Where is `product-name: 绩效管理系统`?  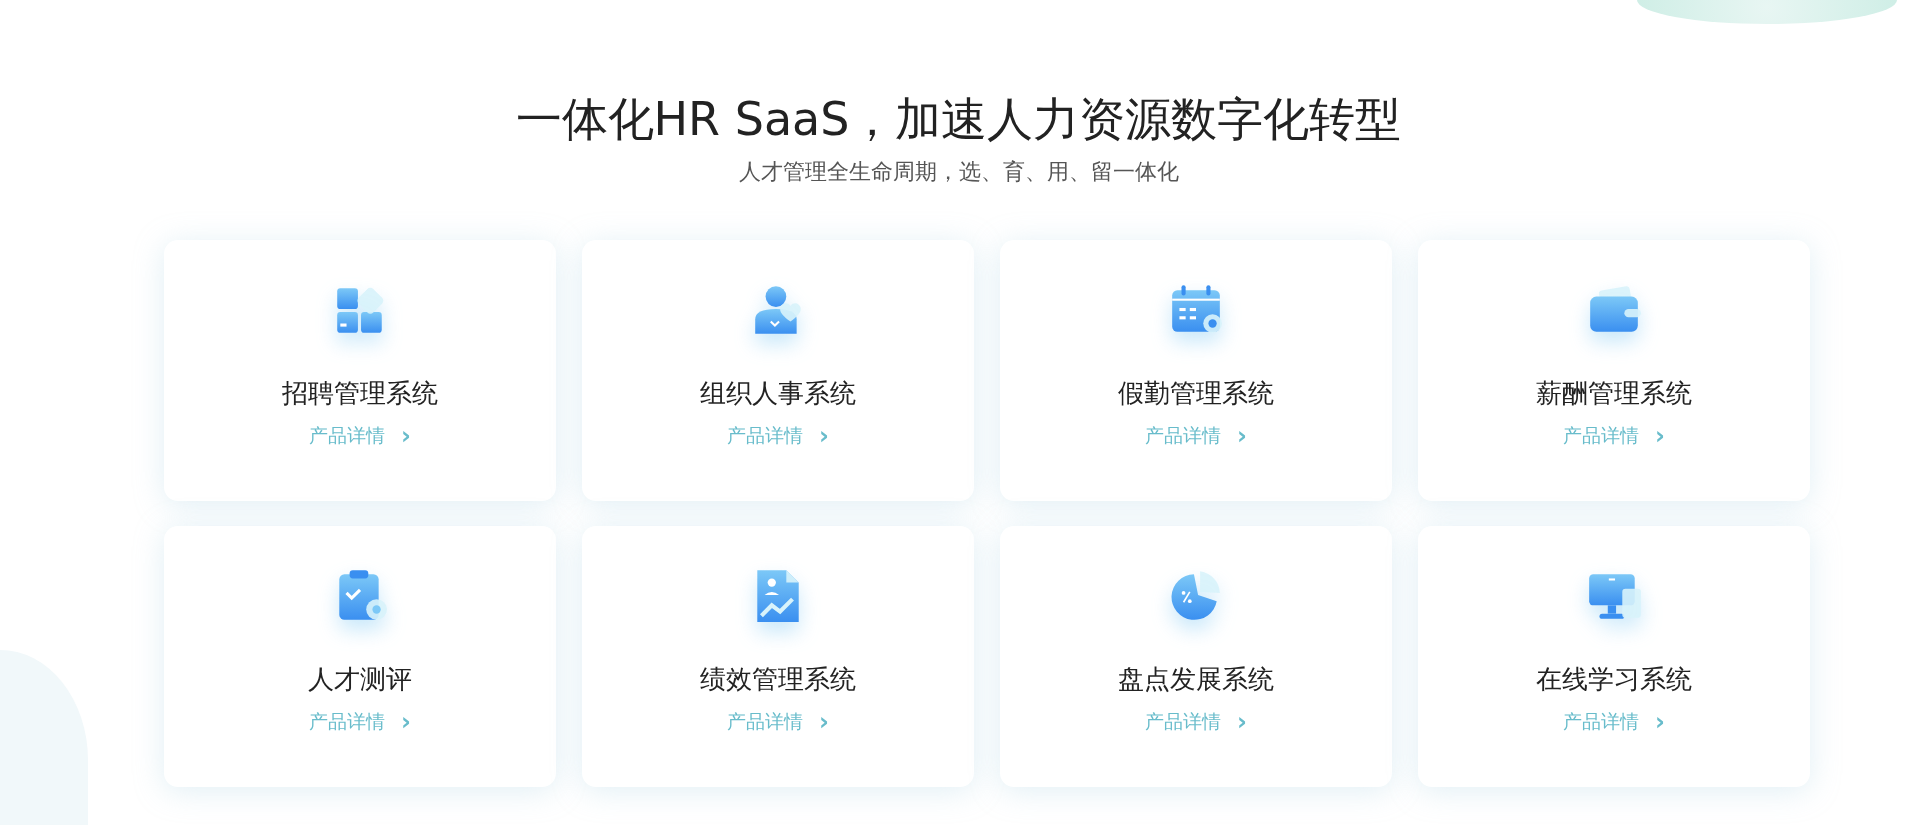 product-name: 绩效管理系统 is located at coordinates (778, 680).